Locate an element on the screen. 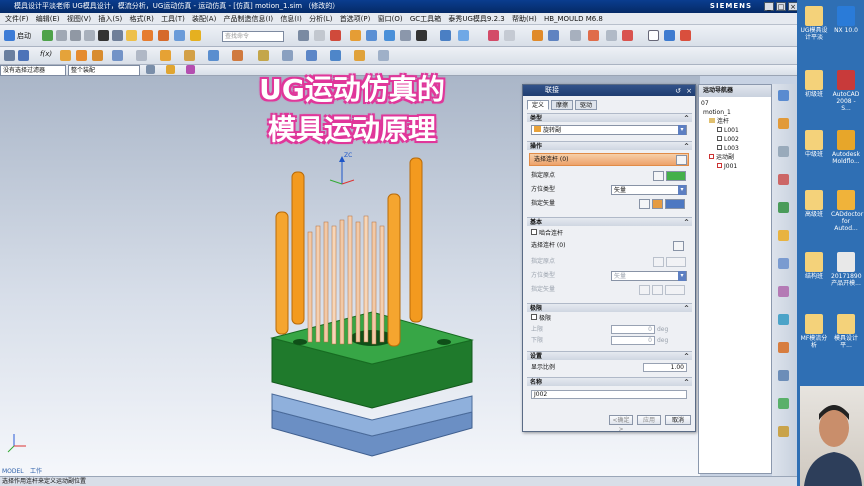  section-base: 基本 is located at coordinates (609, 222).